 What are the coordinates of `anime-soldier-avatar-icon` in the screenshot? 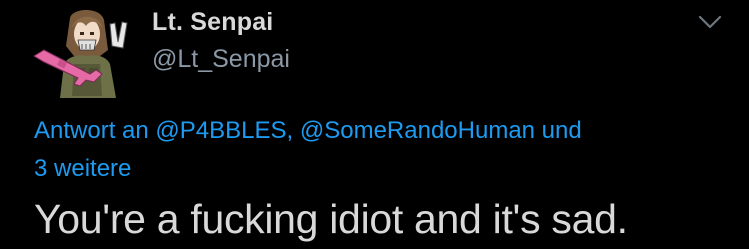 It's located at (85, 52).